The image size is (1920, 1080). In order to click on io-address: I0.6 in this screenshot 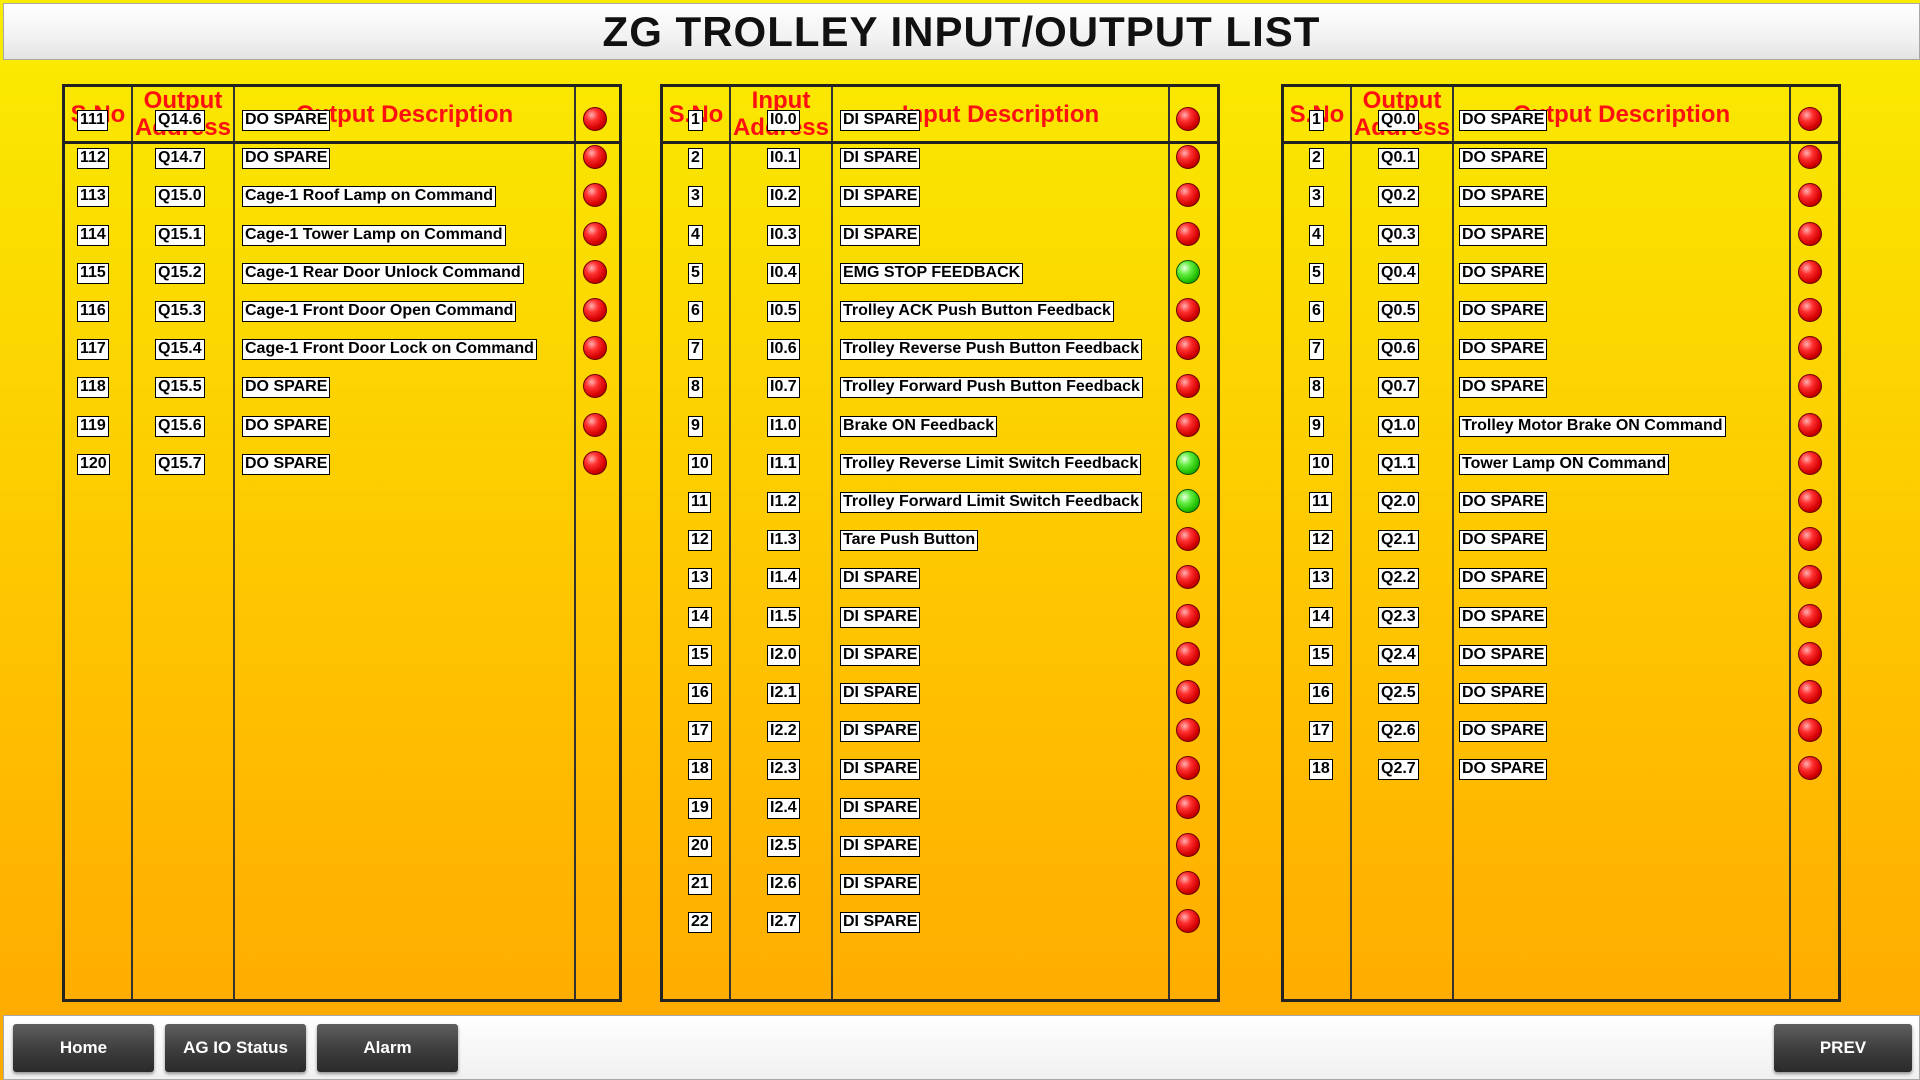, I will do `click(783, 350)`.